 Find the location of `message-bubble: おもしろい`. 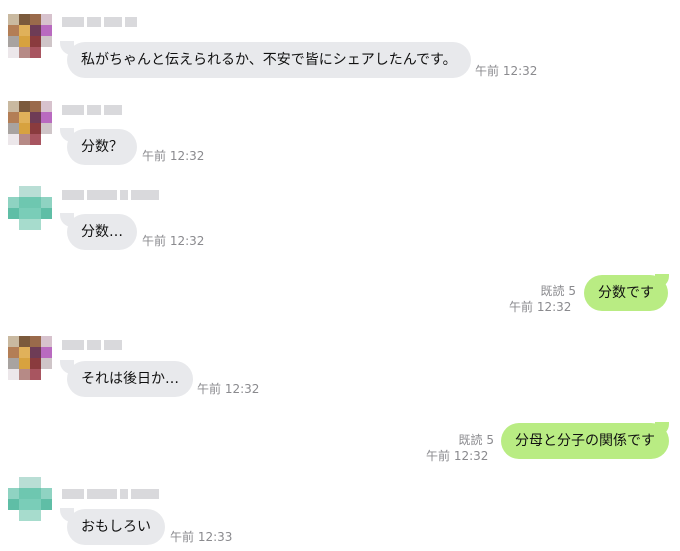

message-bubble: おもしろい is located at coordinates (116, 527).